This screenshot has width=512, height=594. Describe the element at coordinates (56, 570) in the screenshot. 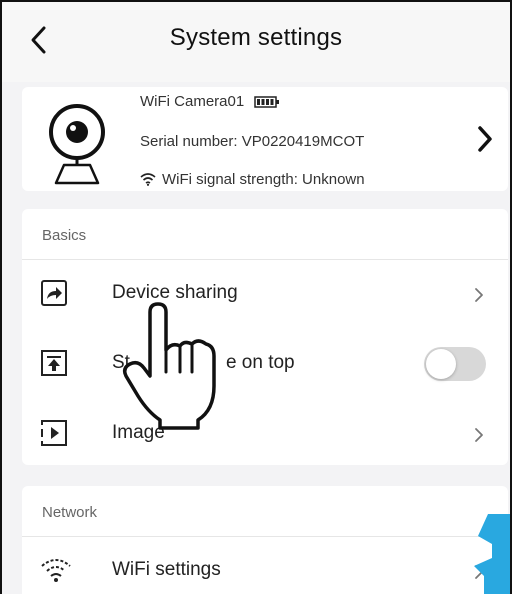

I see `wifi-icon` at that location.